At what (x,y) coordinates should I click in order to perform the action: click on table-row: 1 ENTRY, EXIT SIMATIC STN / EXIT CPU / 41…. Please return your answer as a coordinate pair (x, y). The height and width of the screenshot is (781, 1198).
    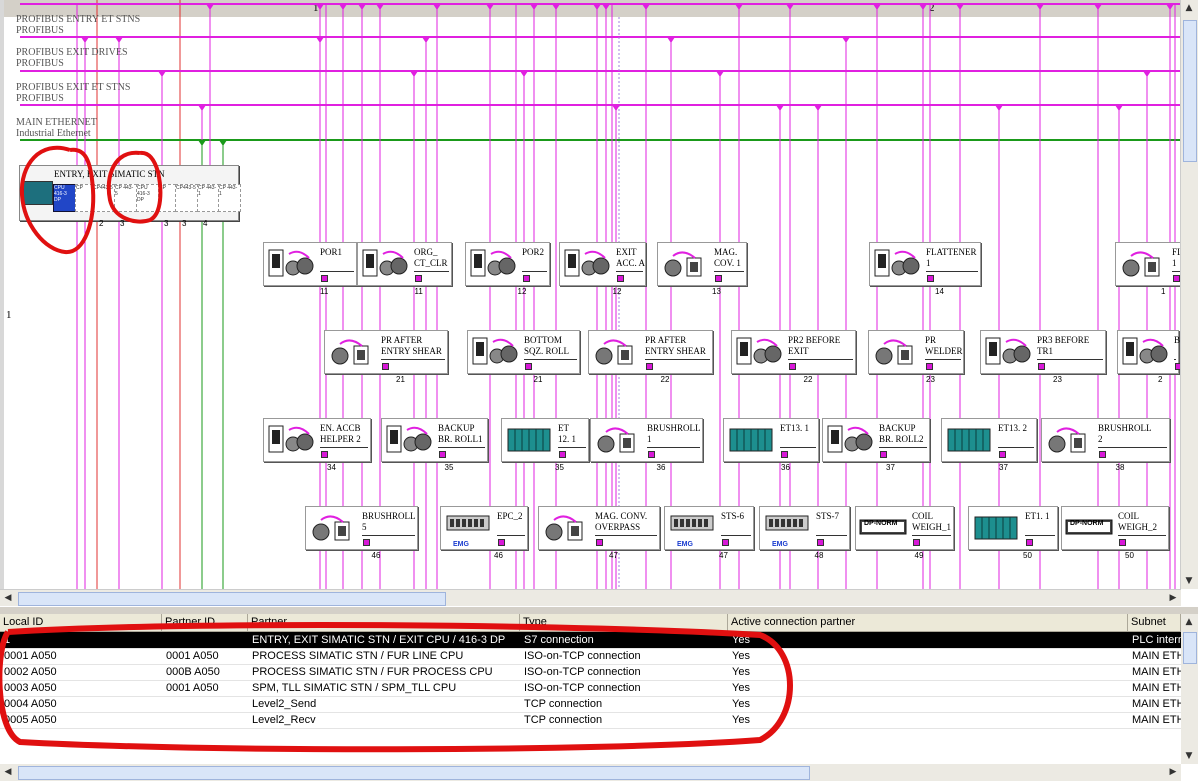
    Looking at the image, I should click on (590, 640).